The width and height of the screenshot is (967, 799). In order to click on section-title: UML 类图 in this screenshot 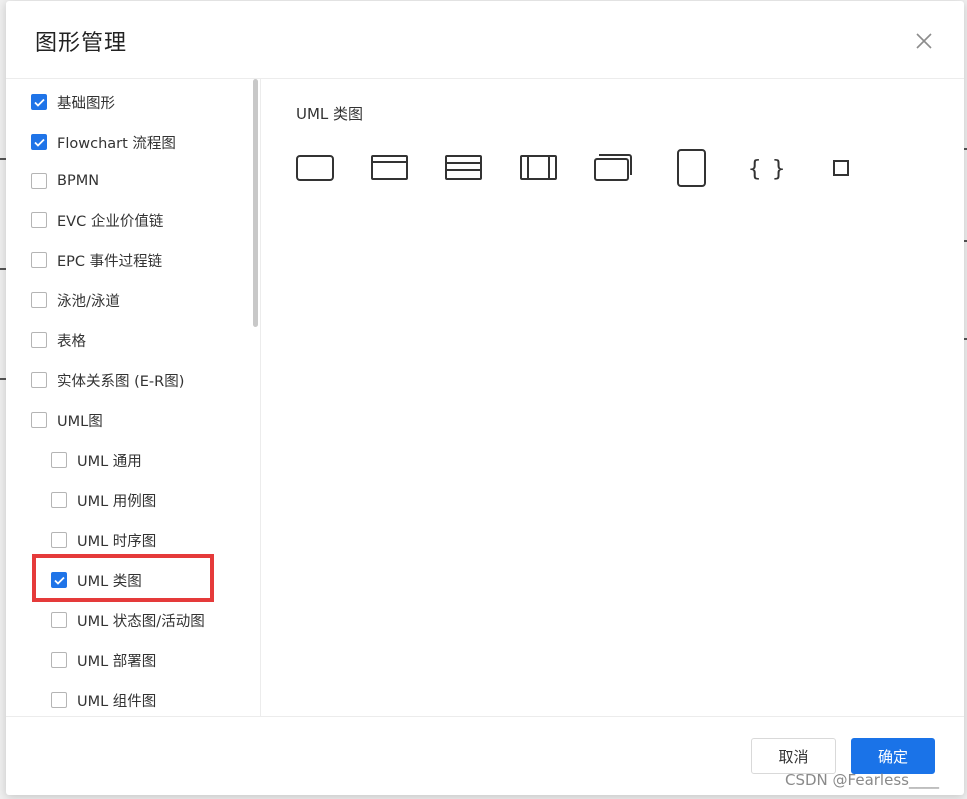, I will do `click(330, 114)`.